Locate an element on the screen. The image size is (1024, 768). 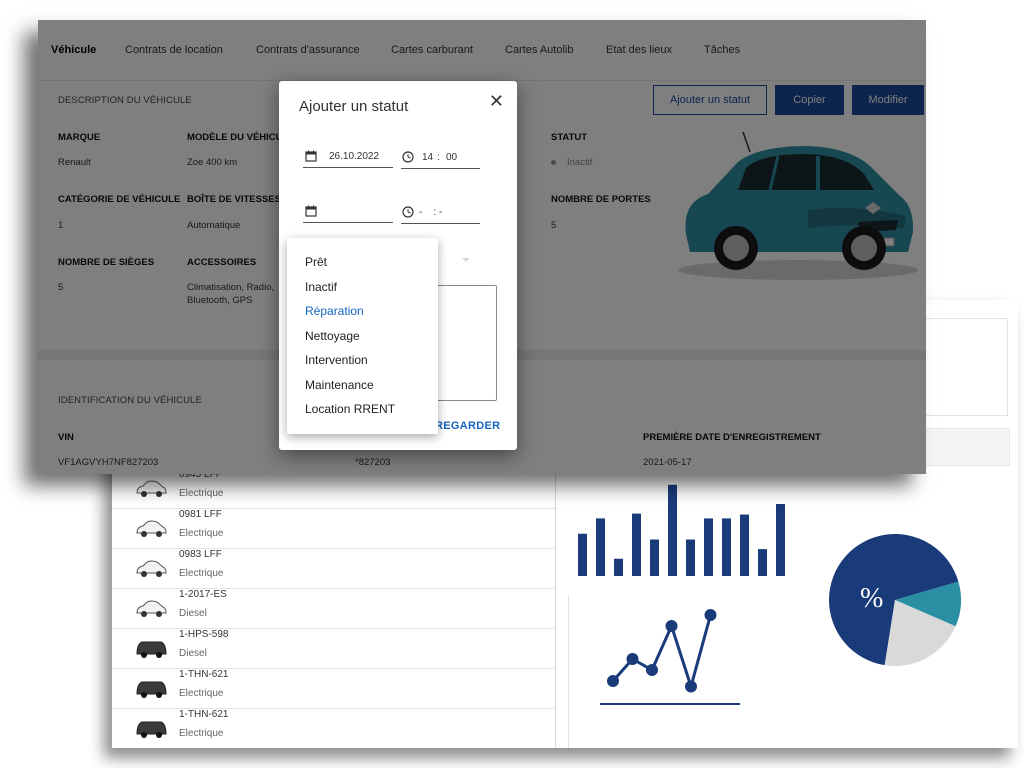
pie-chart: % is located at coordinates (895, 600).